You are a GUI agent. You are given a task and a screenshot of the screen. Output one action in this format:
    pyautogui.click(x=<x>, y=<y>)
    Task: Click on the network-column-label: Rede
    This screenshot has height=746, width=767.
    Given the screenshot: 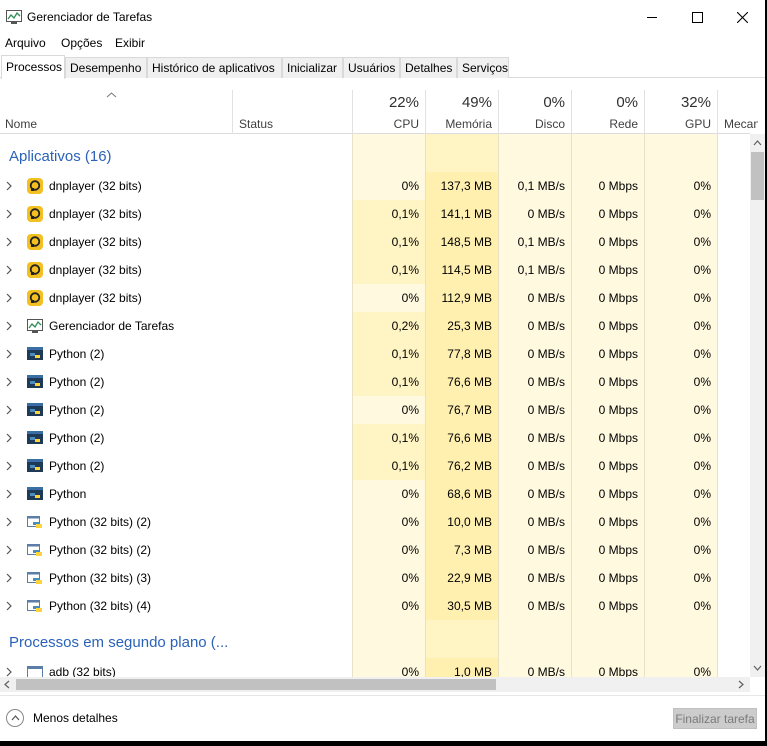 What is the action you would take?
    pyautogui.click(x=623, y=124)
    